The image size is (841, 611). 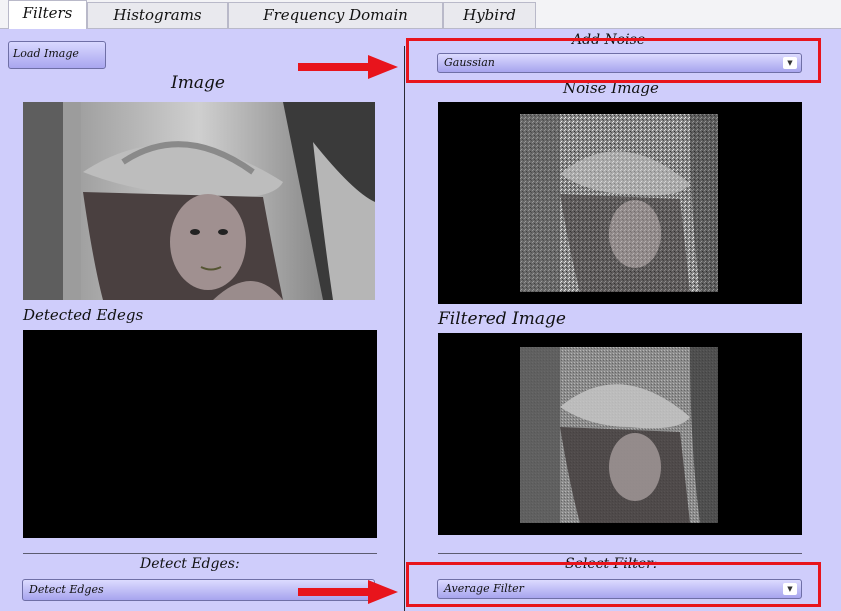 What do you see at coordinates (404, 328) in the screenshot?
I see `column-divider` at bounding box center [404, 328].